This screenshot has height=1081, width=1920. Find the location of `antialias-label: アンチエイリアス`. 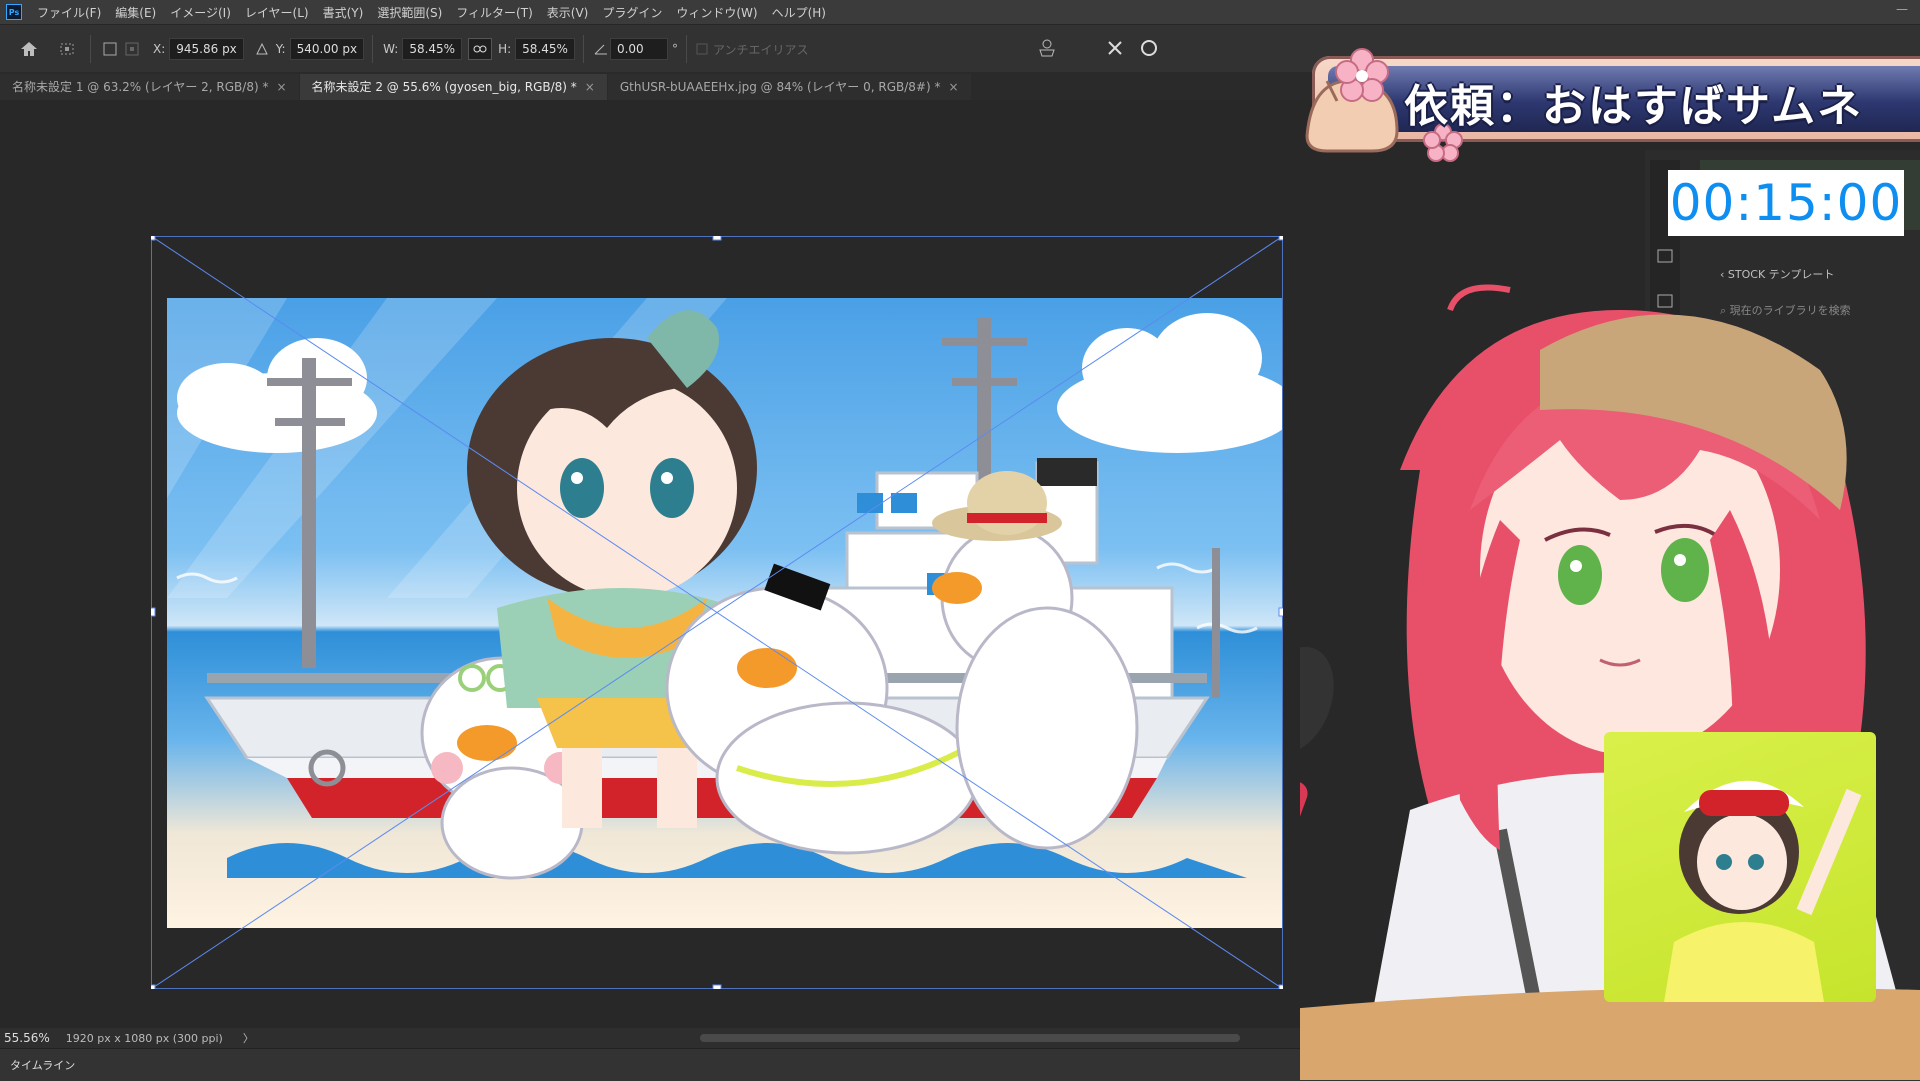

antialias-label: アンチエイリアス is located at coordinates (760, 49).